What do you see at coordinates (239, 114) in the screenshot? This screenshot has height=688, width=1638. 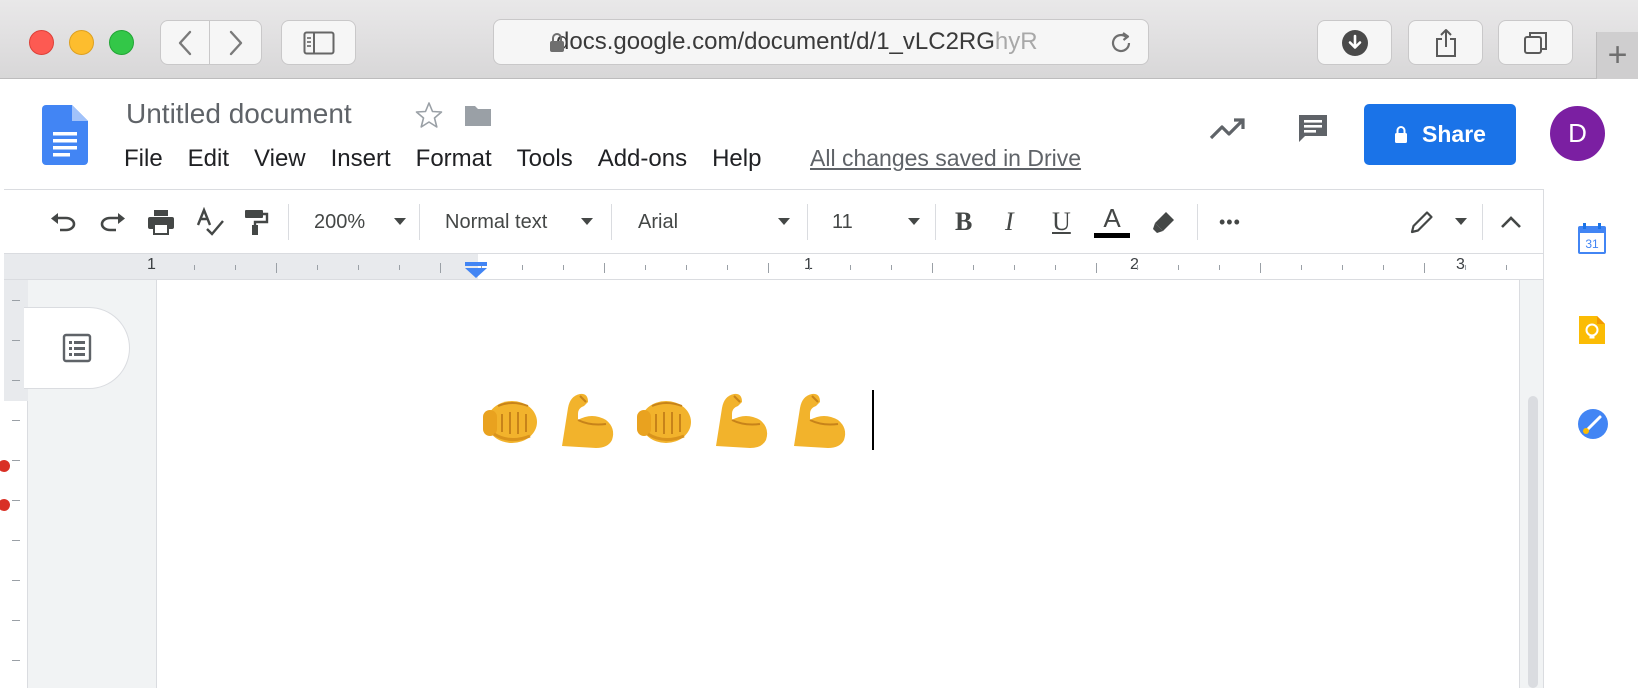 I see `document-title: Untitled document` at bounding box center [239, 114].